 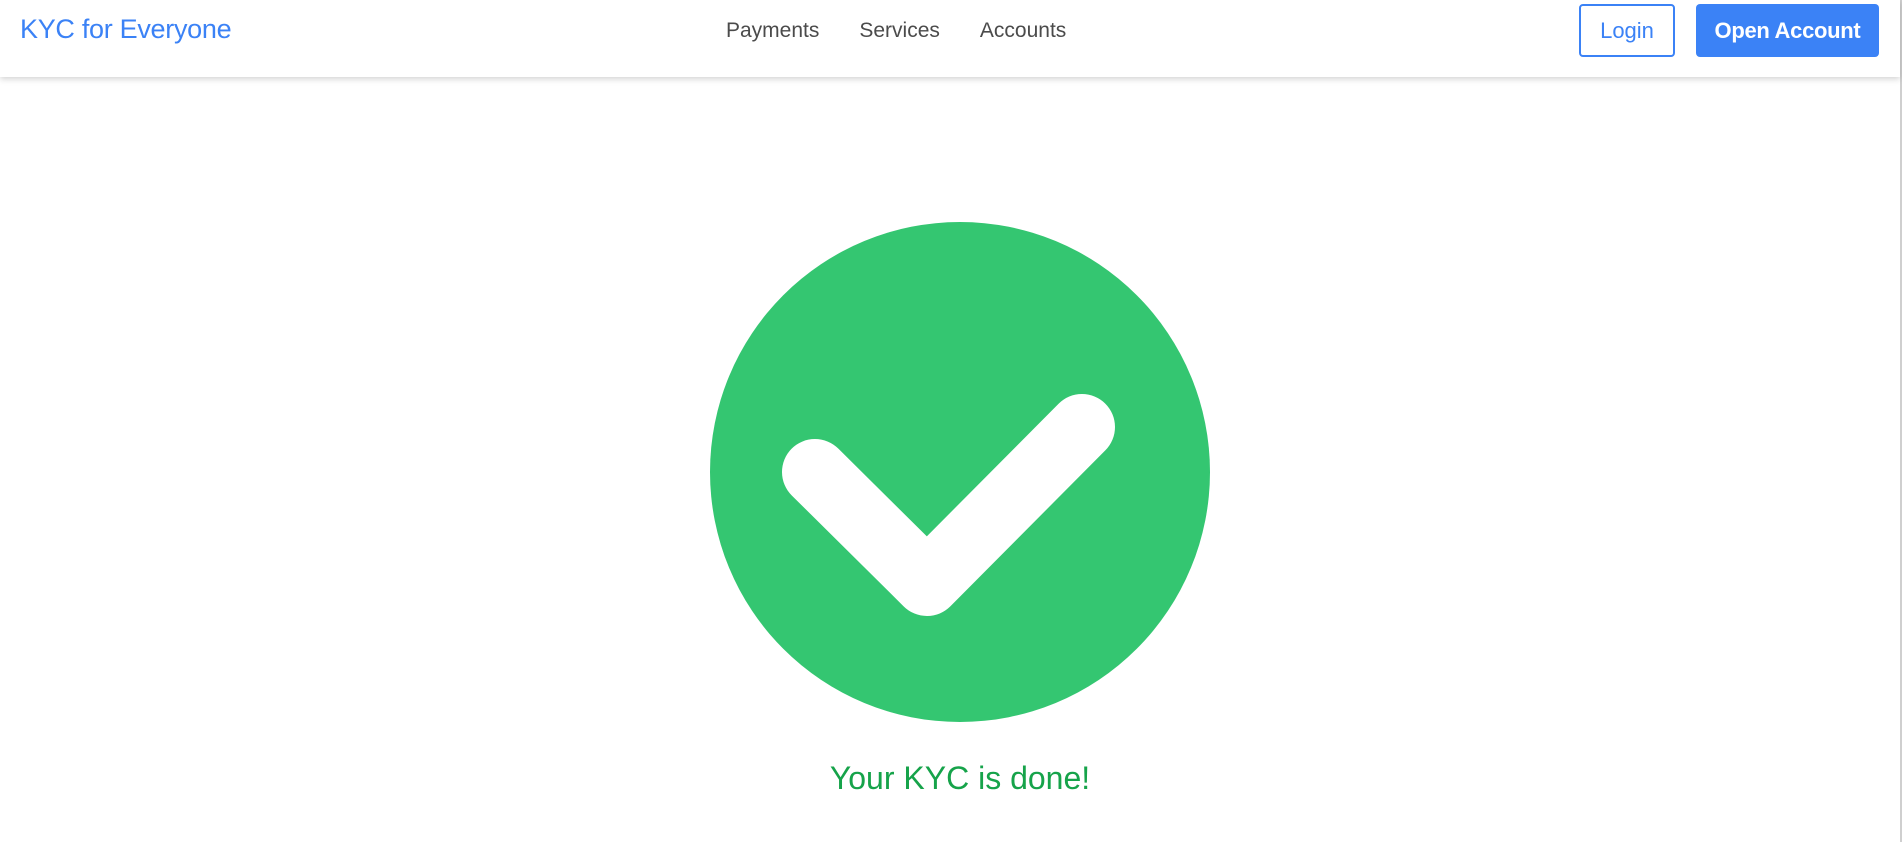 I want to click on nav-link-accounts: Accounts, so click(x=1023, y=31).